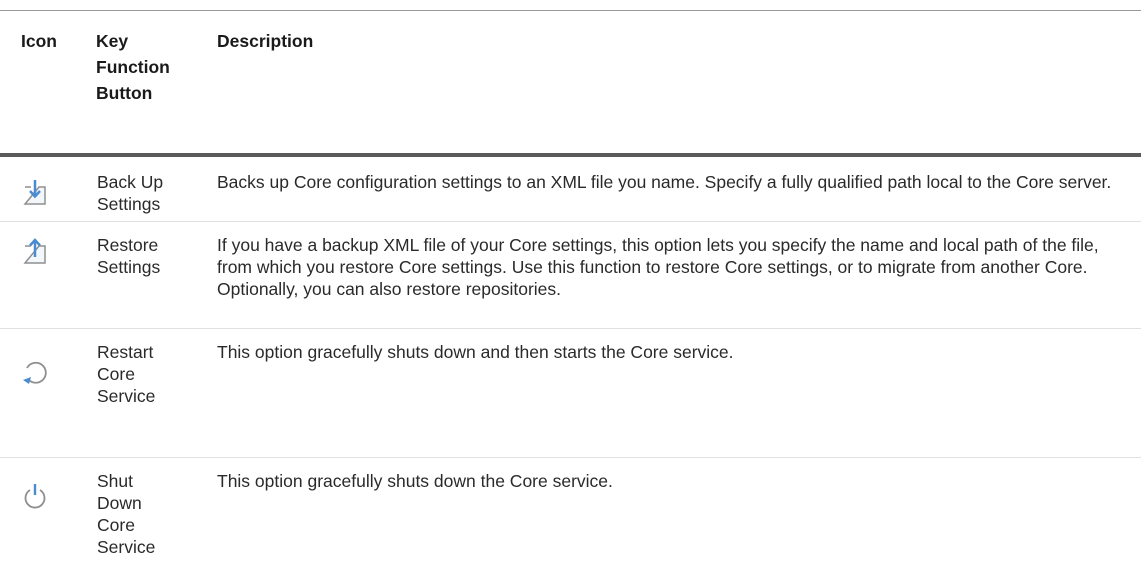 This screenshot has height=583, width=1141. Describe the element at coordinates (570, 155) in the screenshot. I see `header-divider` at that location.